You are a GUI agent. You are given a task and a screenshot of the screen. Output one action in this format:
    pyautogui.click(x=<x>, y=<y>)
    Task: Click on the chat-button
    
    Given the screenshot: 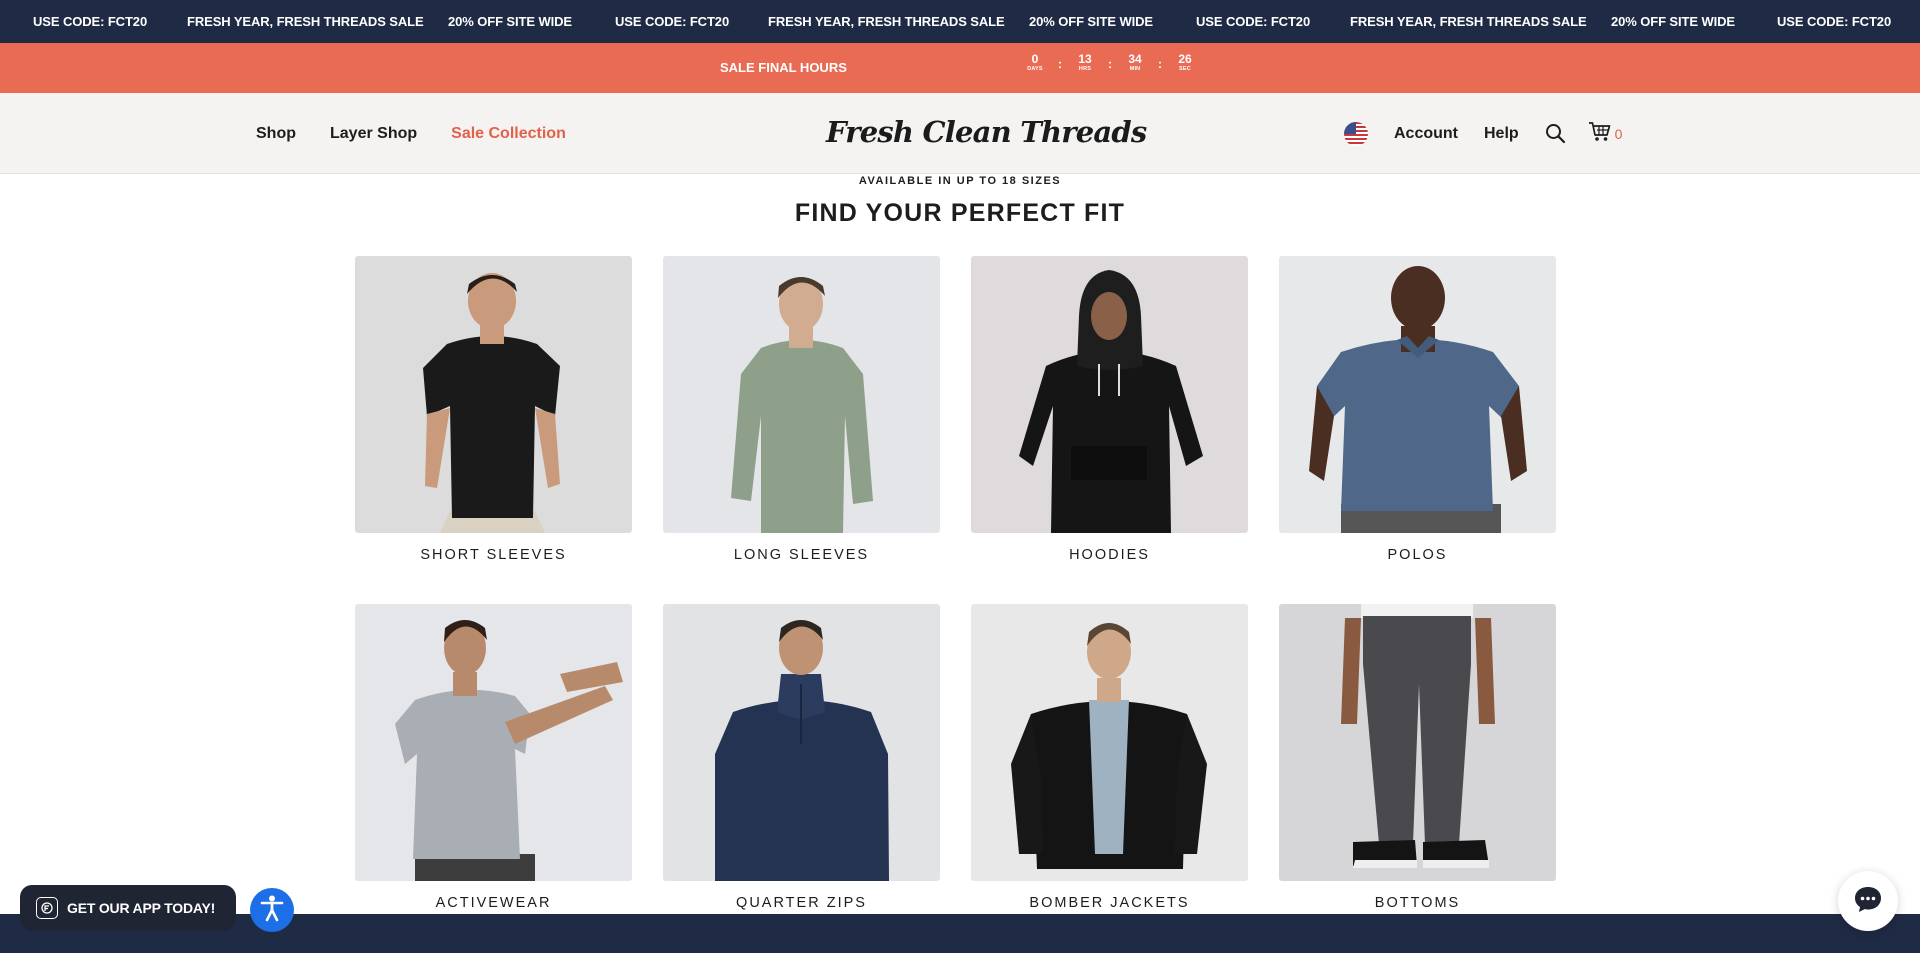 What is the action you would take?
    pyautogui.click(x=1868, y=901)
    